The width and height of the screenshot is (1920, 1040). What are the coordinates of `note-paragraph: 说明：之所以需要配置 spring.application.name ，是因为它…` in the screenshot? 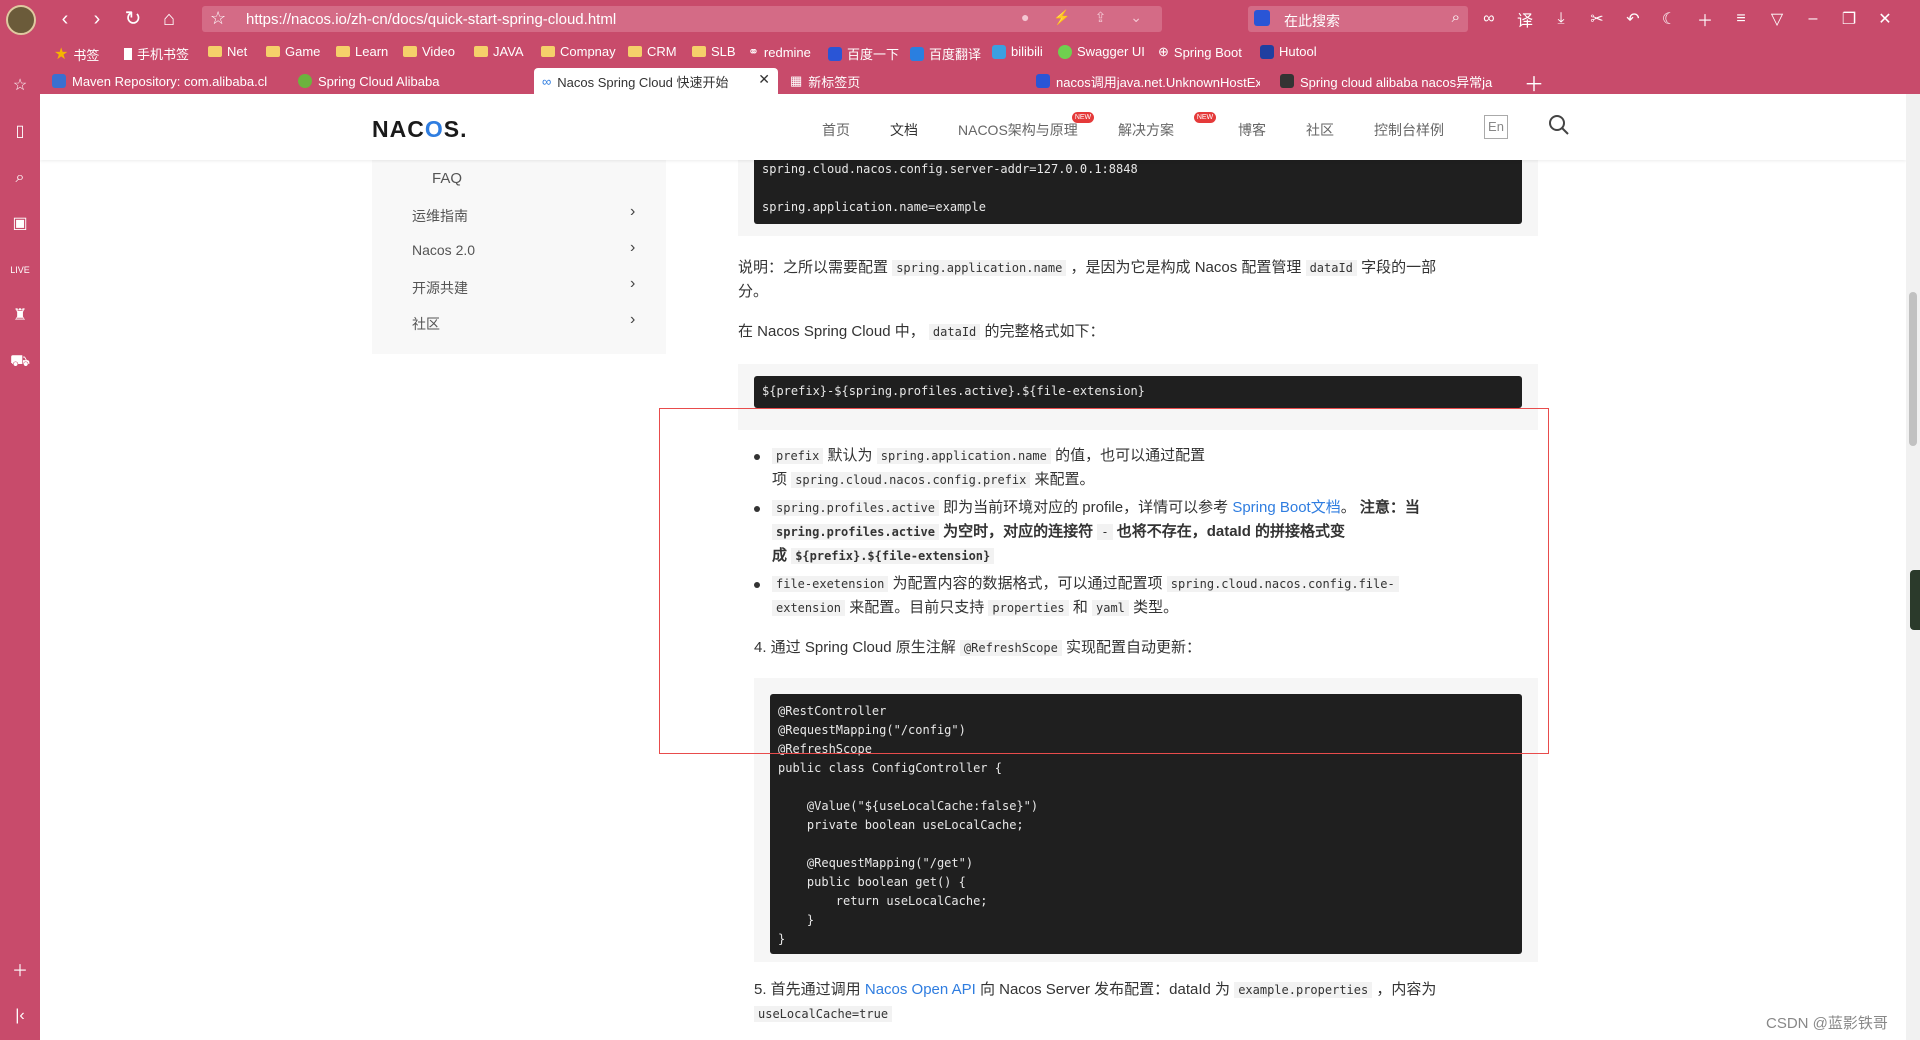 It's located at (1087, 279).